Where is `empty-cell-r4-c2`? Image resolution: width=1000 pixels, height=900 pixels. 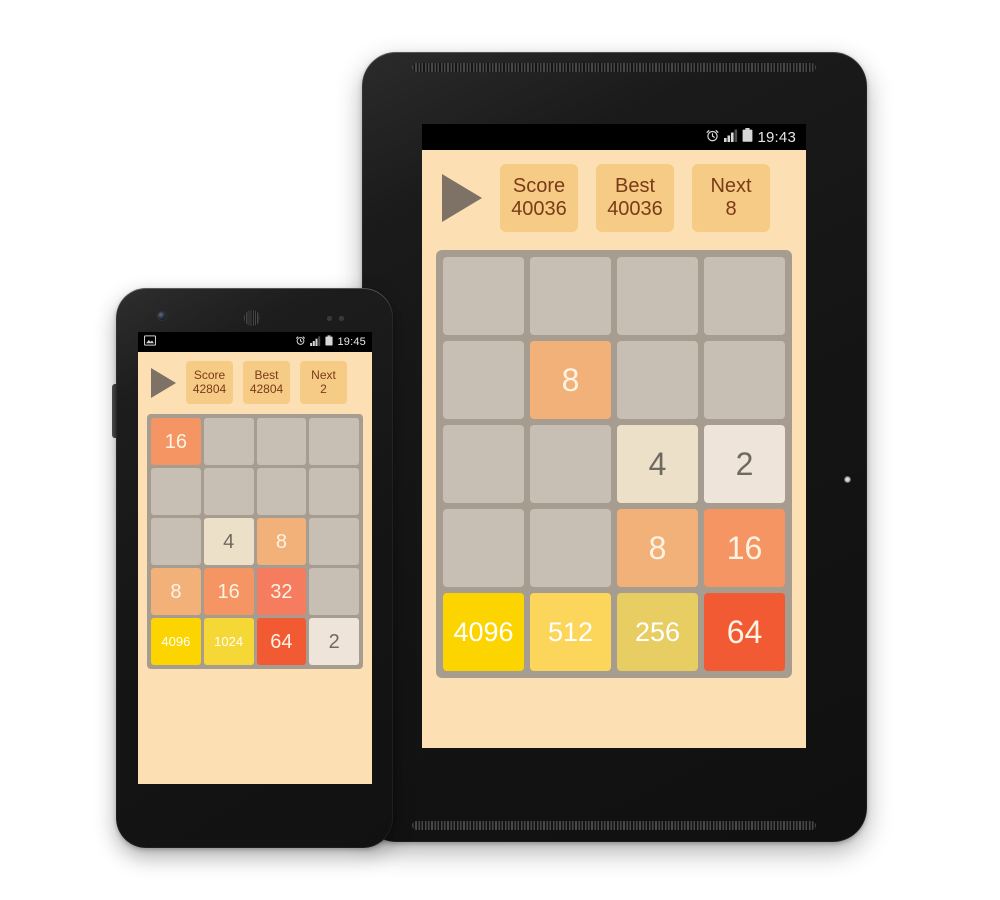
empty-cell-r4-c2 is located at coordinates (570, 548).